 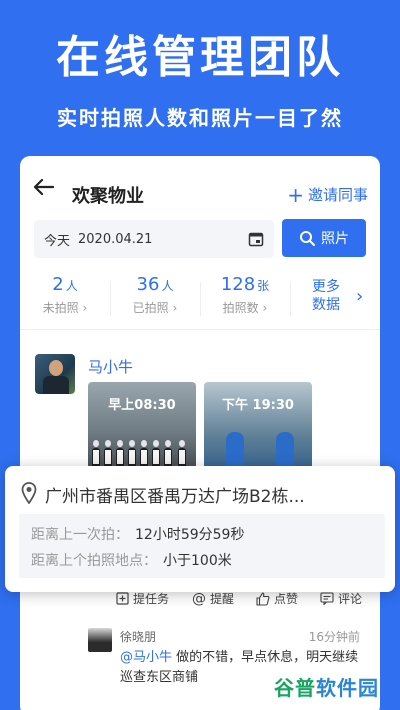 I want to click on last-photo-interval: 距离上一次拍： 12小时59分59秒, so click(x=137, y=534).